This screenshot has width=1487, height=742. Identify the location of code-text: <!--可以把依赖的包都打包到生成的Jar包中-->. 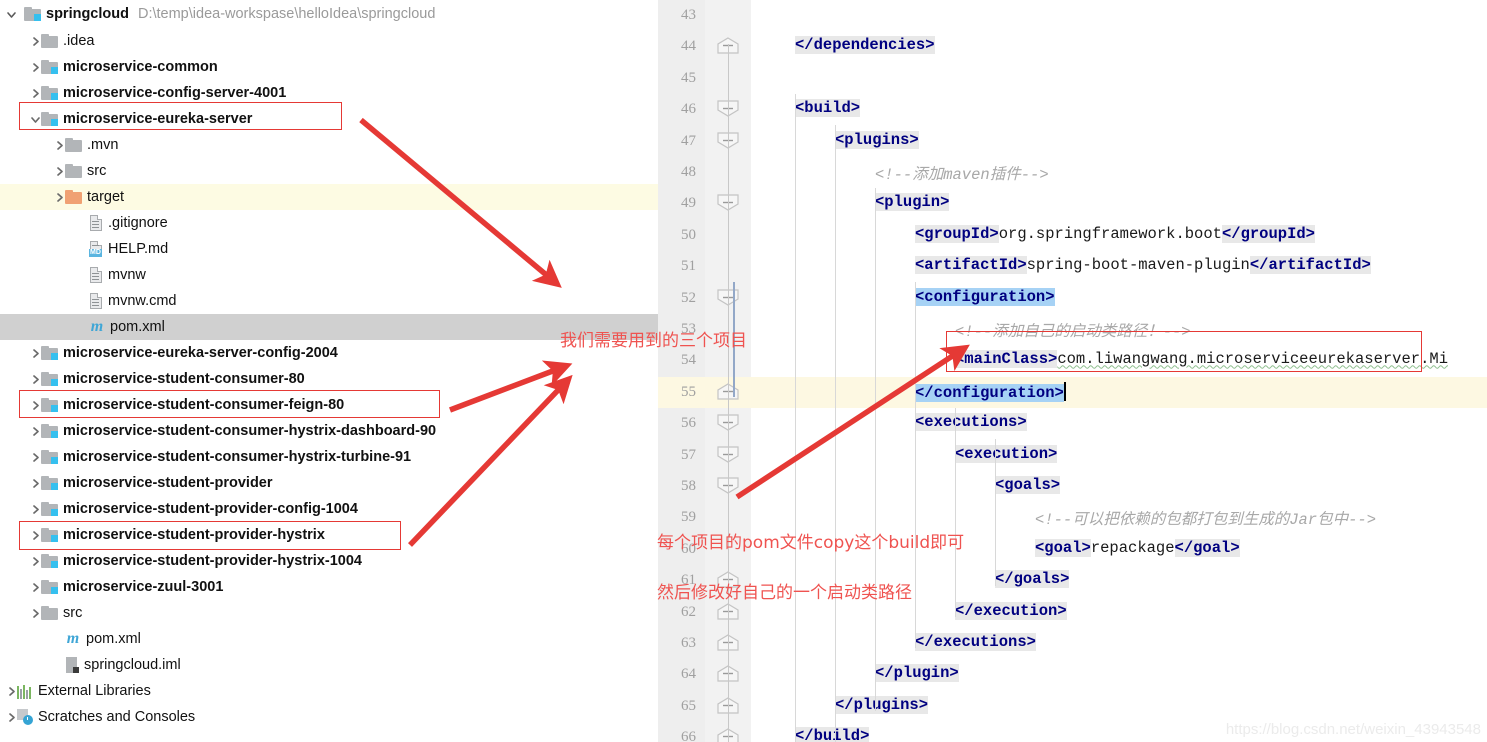
(1206, 520).